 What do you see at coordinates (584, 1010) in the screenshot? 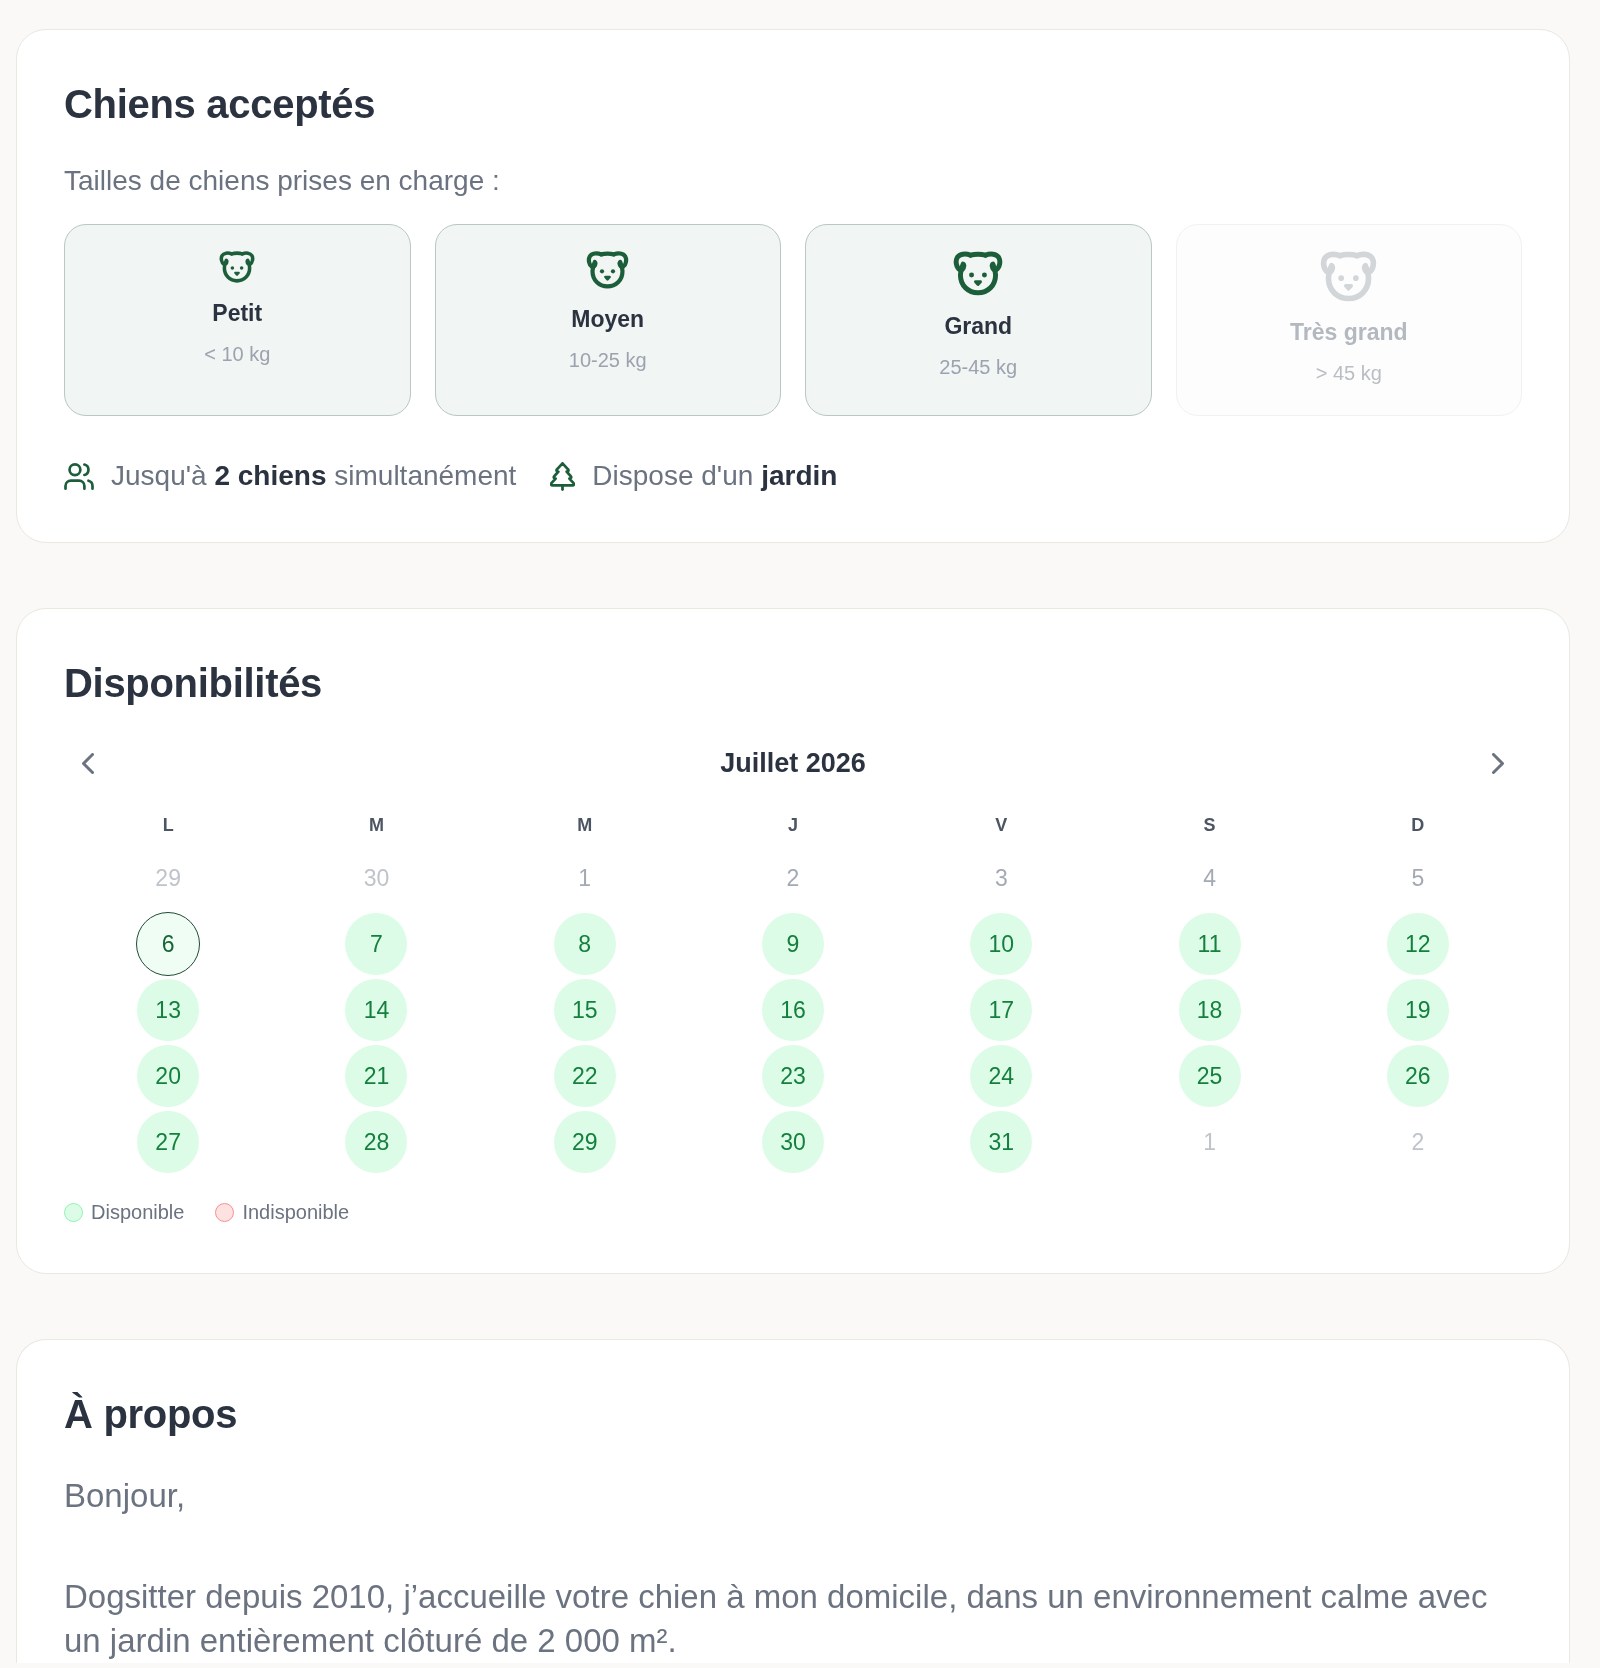
I see `calendar-day: 15` at bounding box center [584, 1010].